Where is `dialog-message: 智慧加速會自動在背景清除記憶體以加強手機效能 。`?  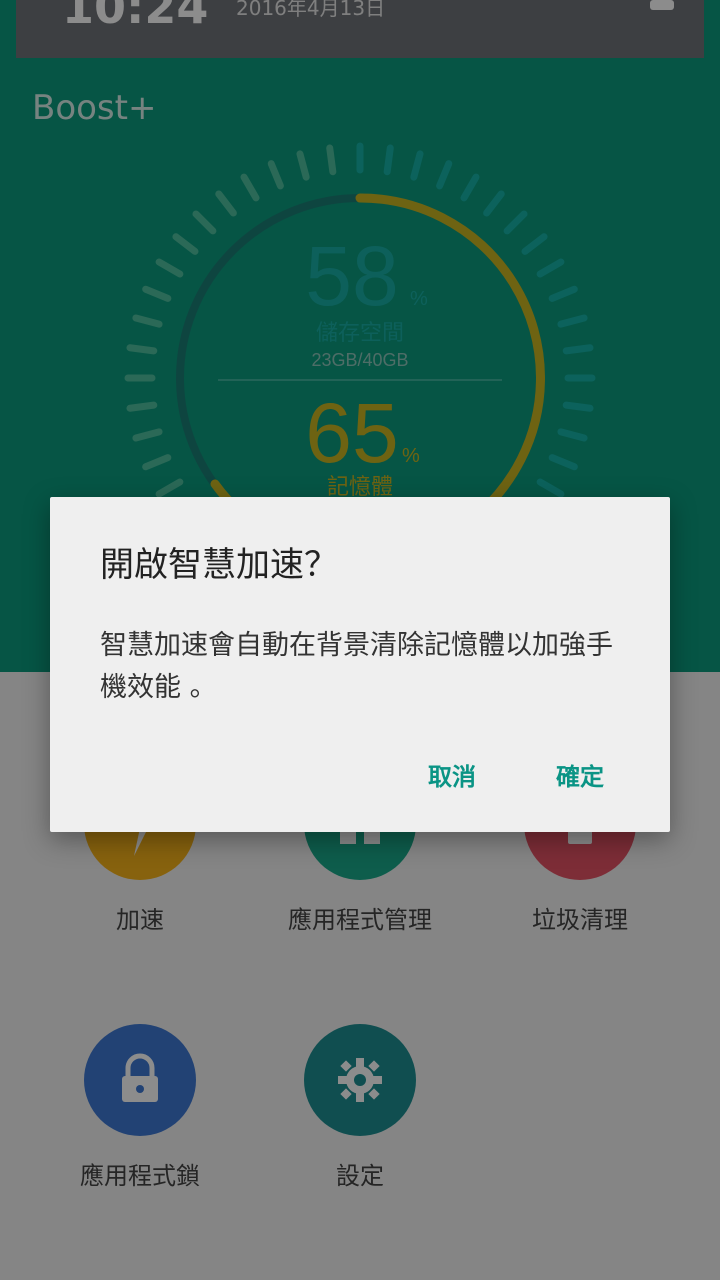
dialog-message: 智慧加速會自動在背景清除記憶體以加強手機效能 。 is located at coordinates (356, 666).